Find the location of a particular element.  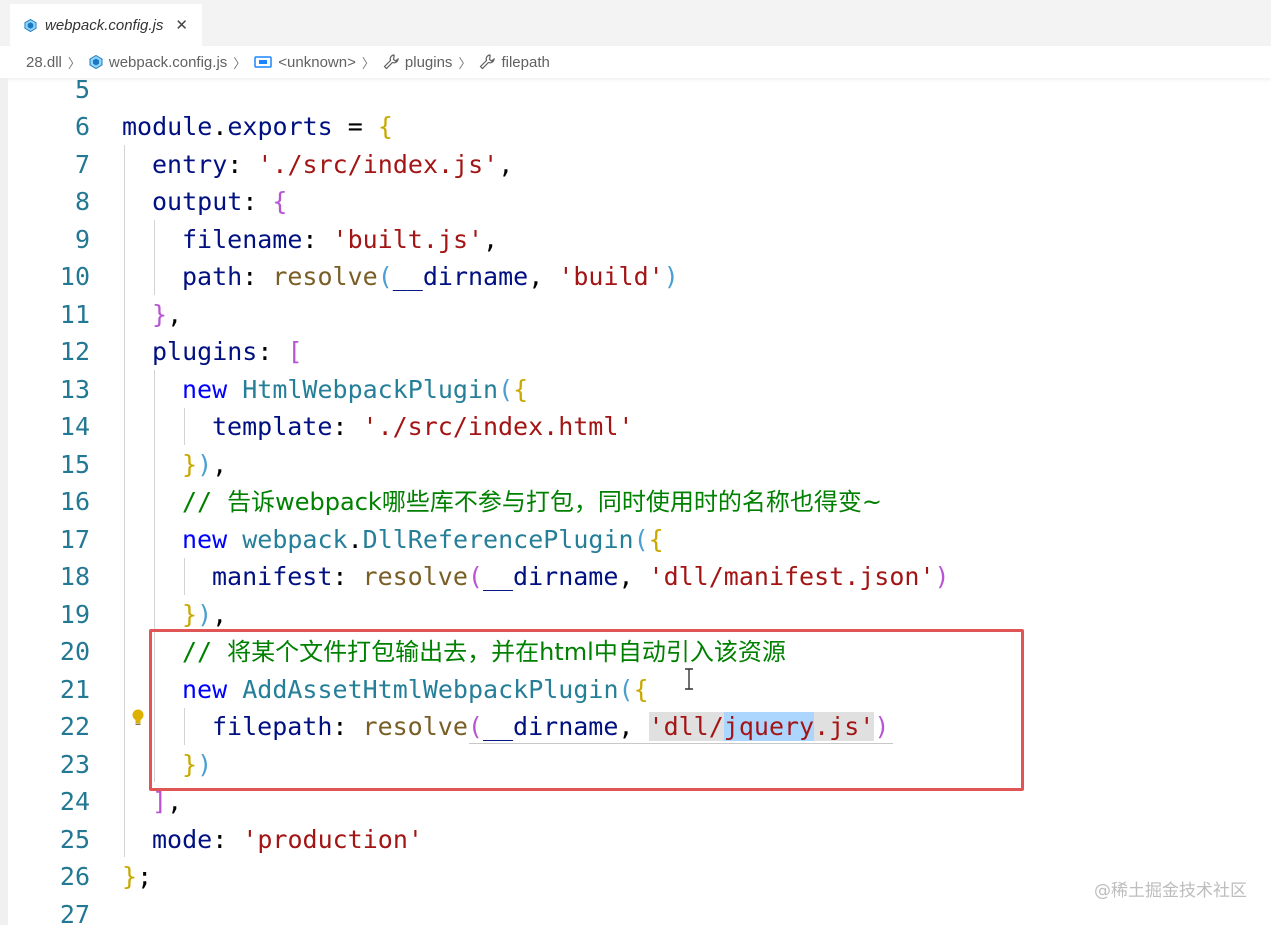

token: module is located at coordinates (167, 126).